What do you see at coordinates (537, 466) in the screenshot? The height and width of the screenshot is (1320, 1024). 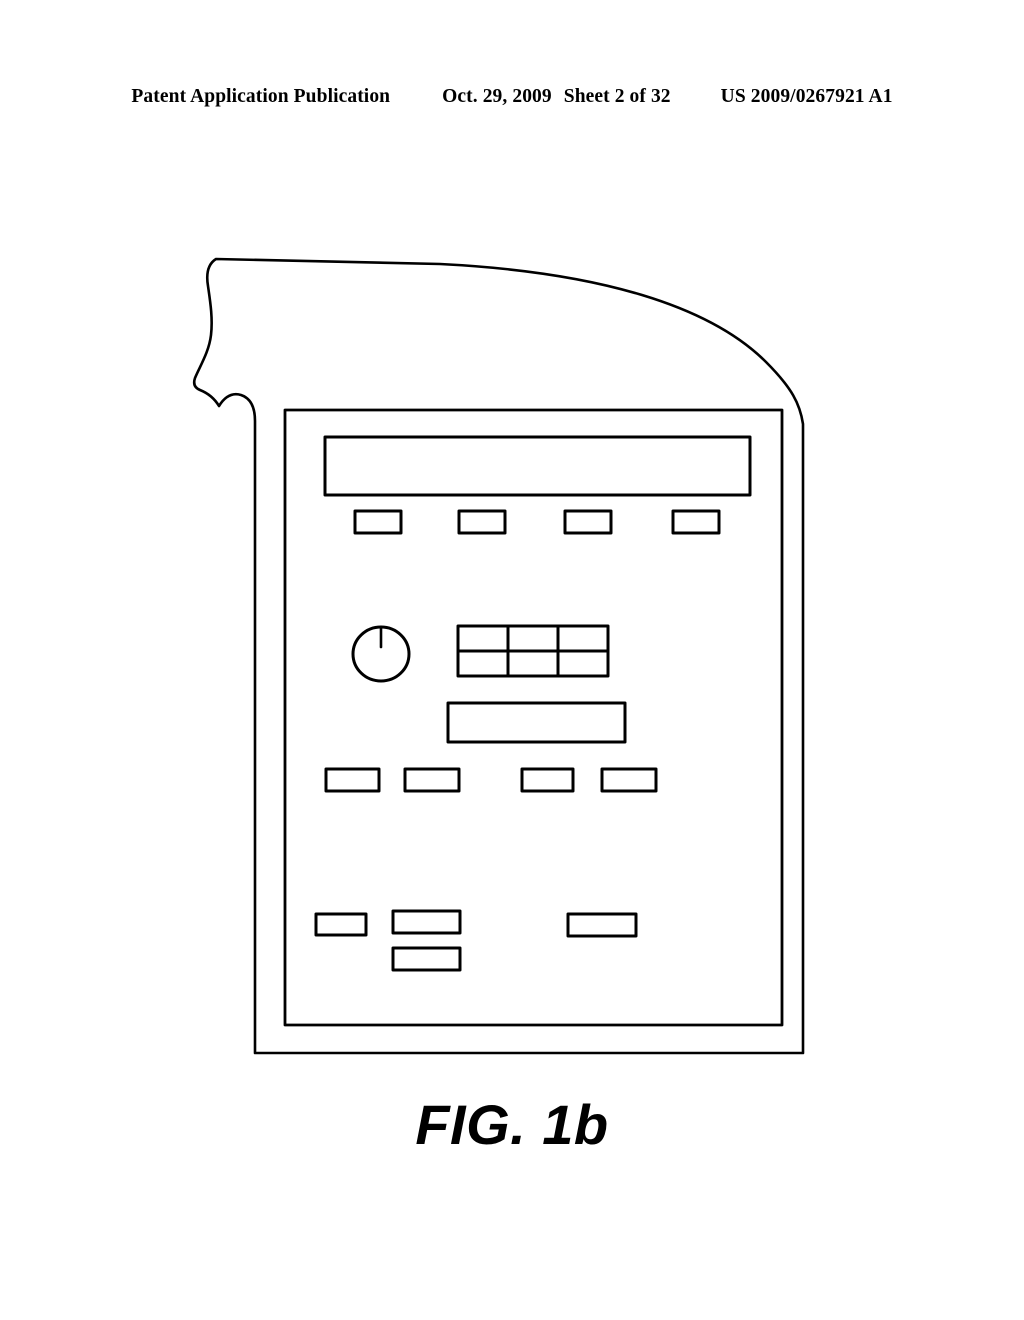 I see `main-display` at bounding box center [537, 466].